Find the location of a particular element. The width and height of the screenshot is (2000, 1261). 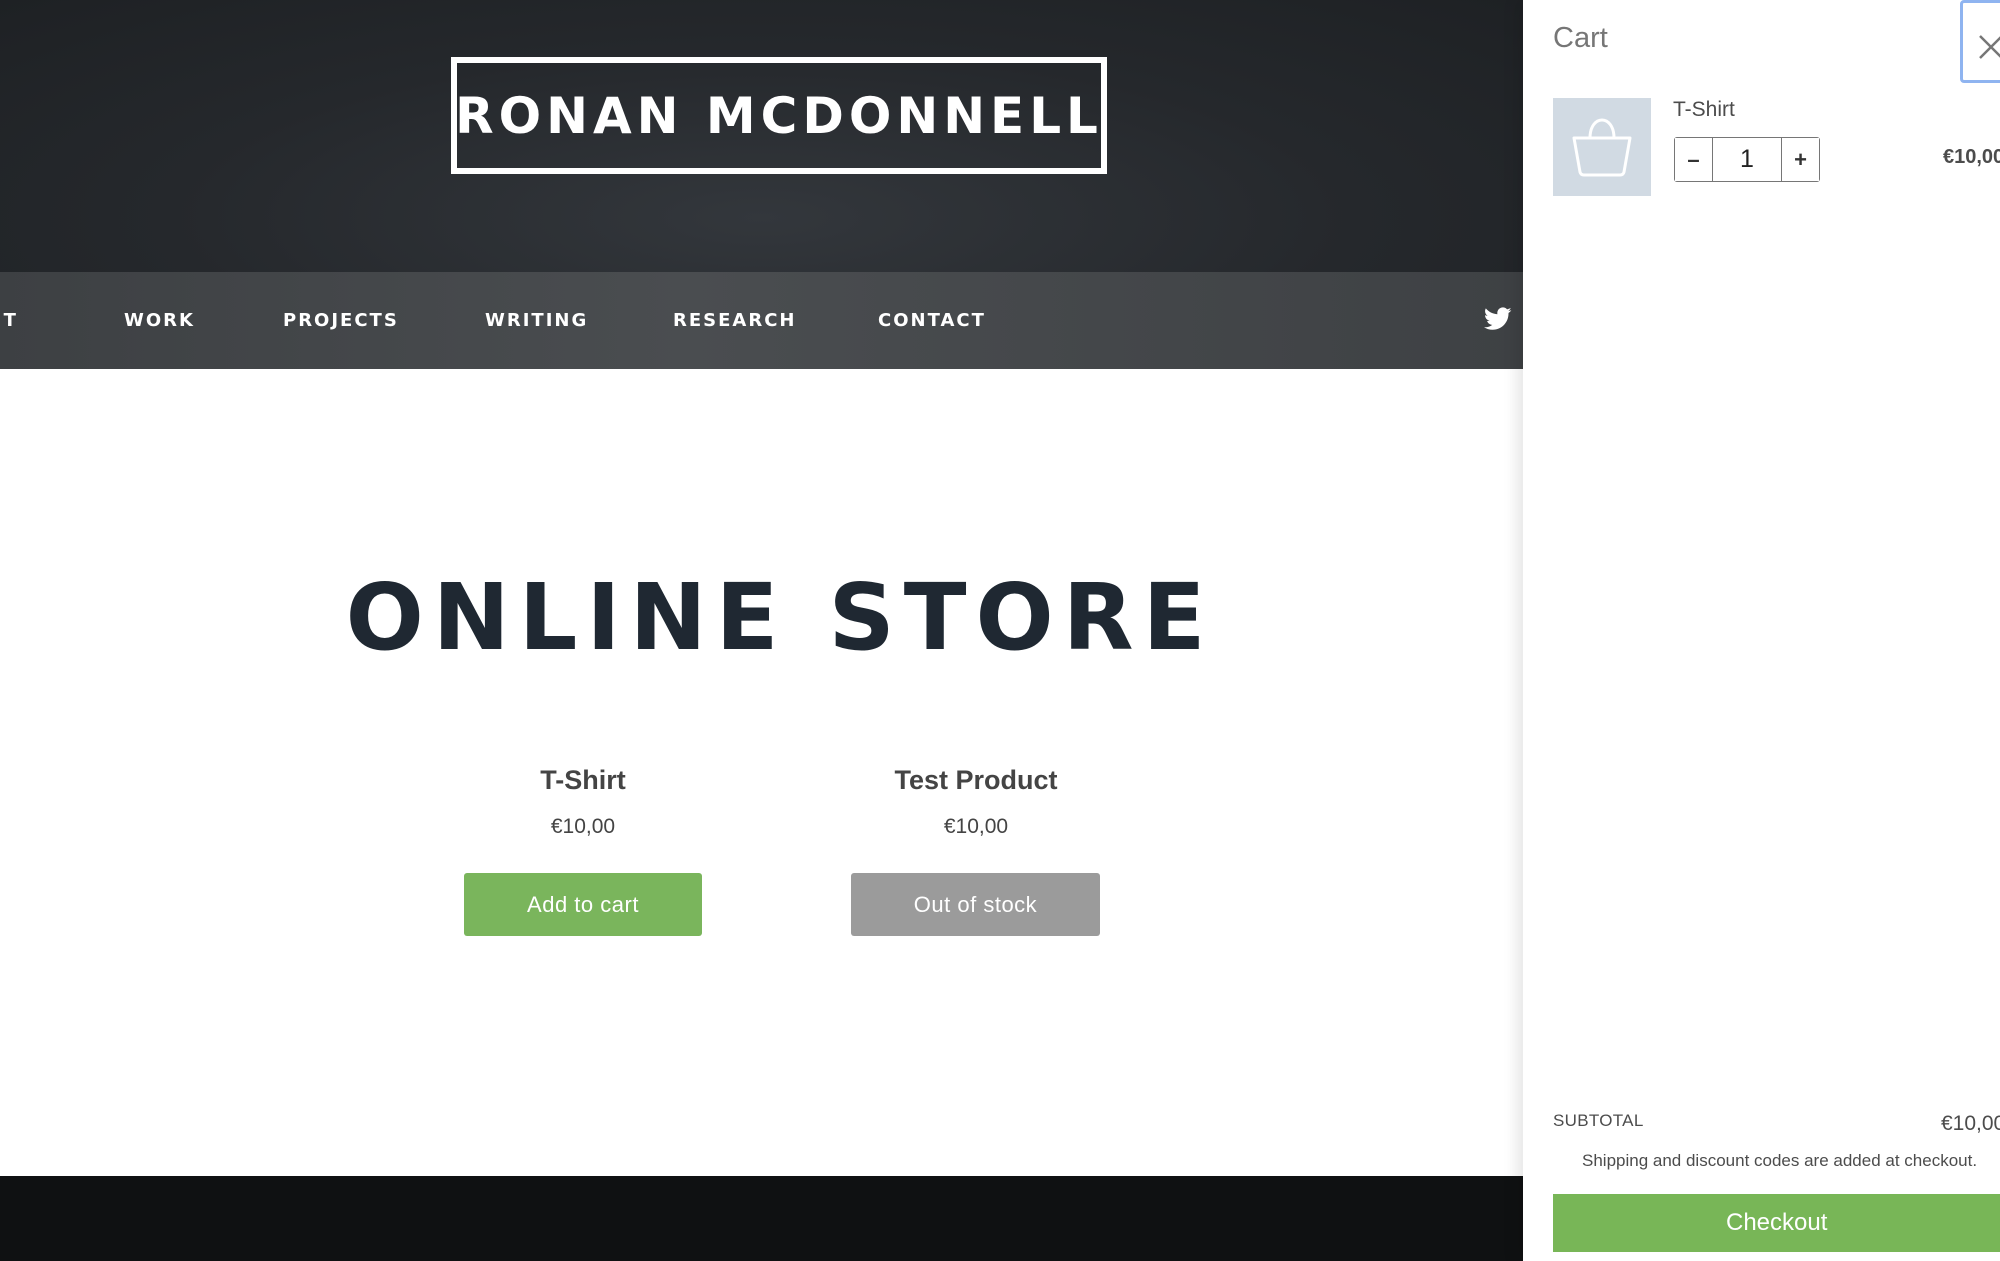

checkout-label: Checkout is located at coordinates (1777, 1222).